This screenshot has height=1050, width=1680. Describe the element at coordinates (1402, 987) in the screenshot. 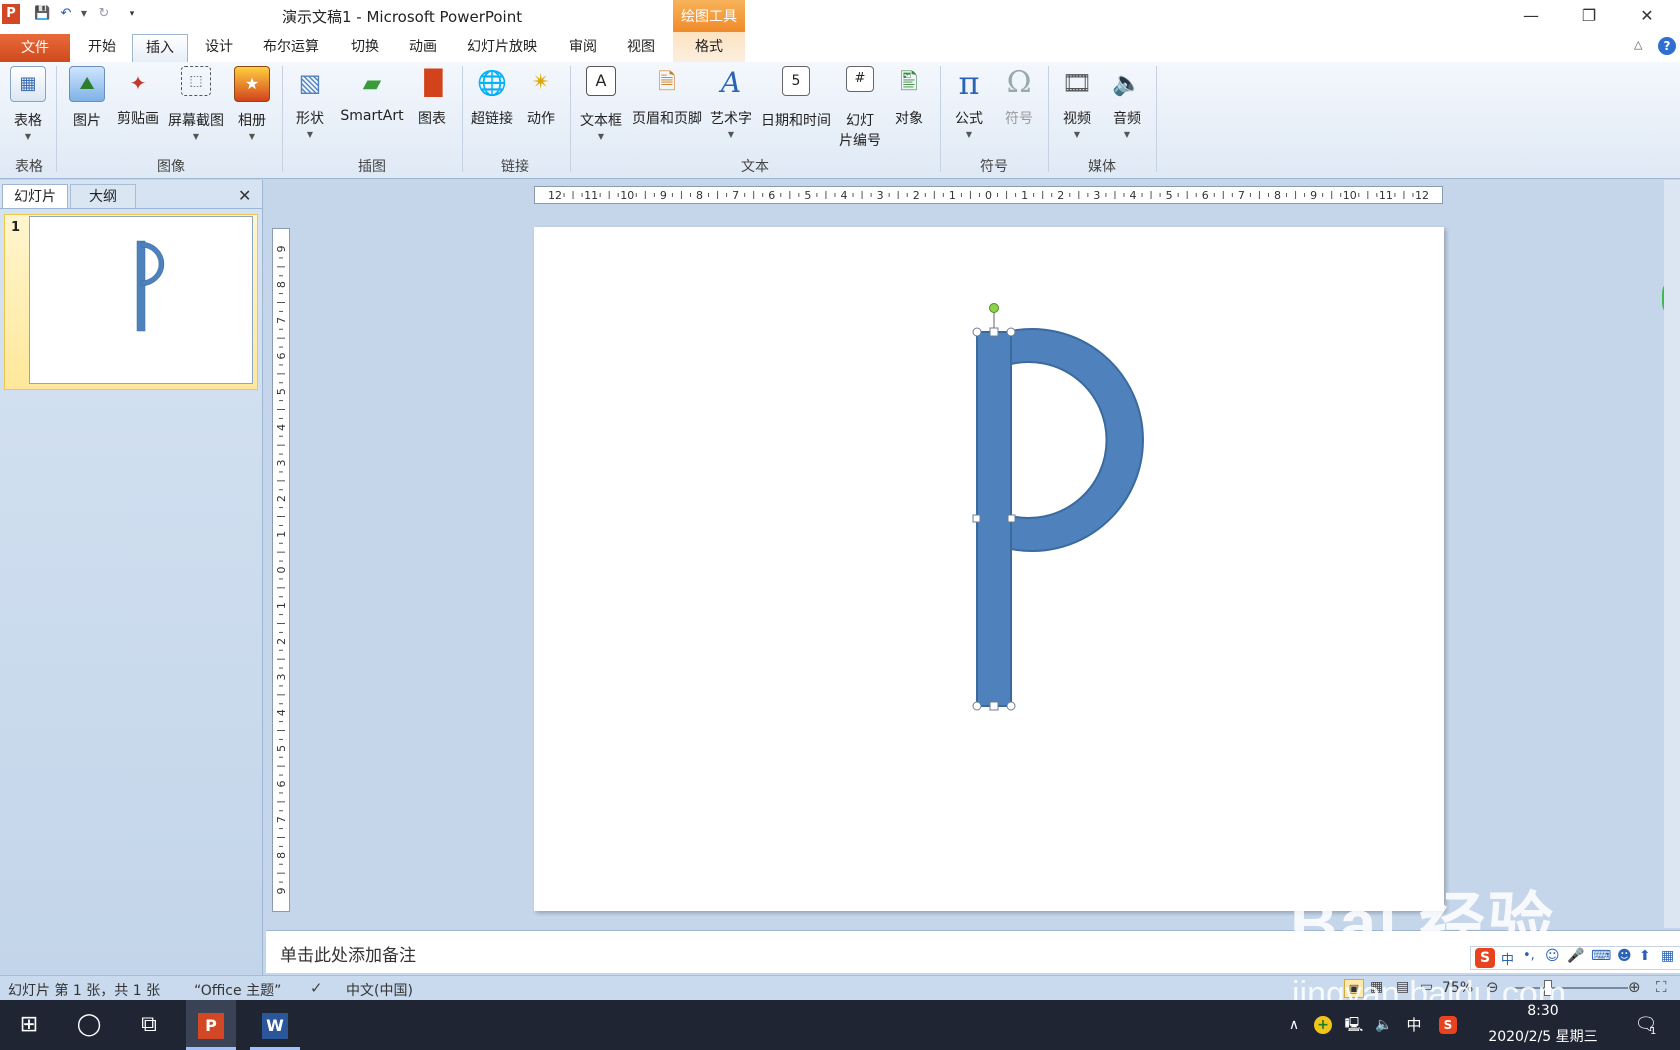

I see `reading-view-icon: ▤` at that location.